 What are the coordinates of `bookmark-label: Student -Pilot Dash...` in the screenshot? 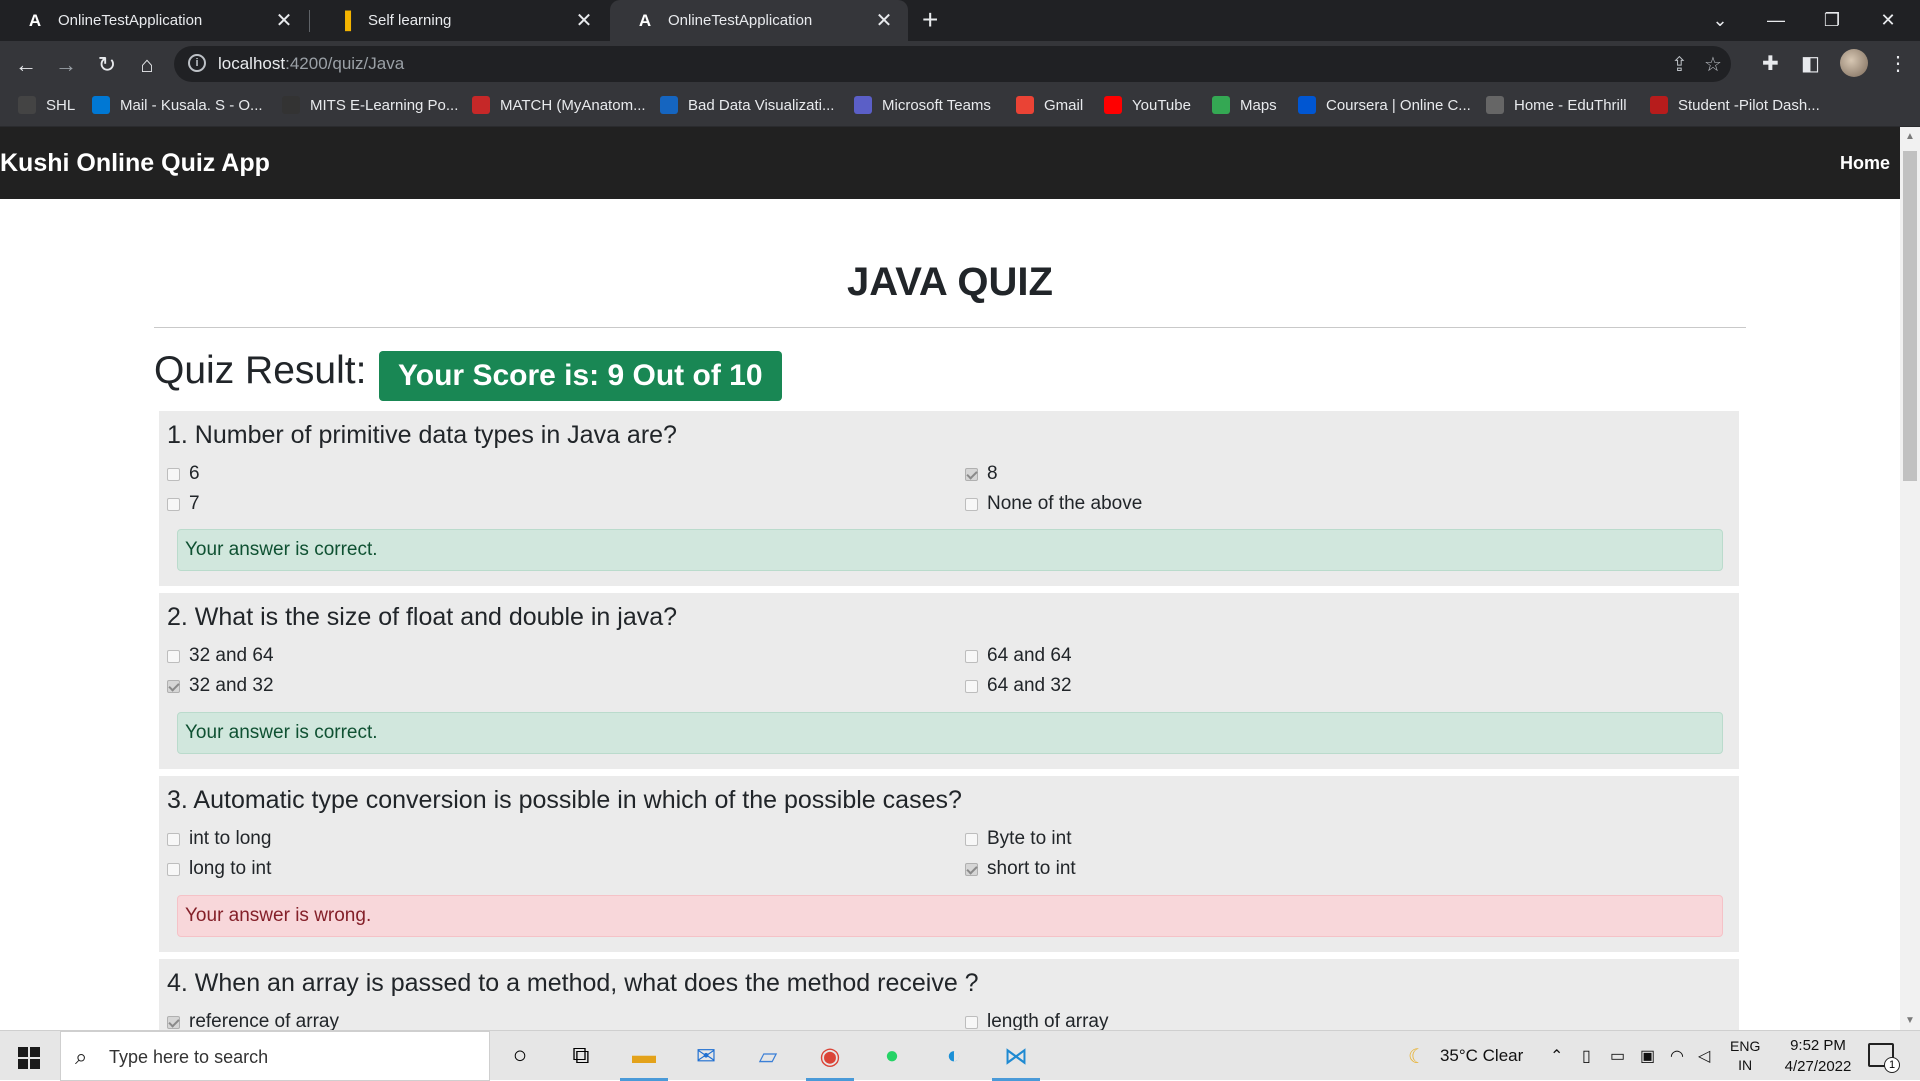 It's located at (1749, 105).